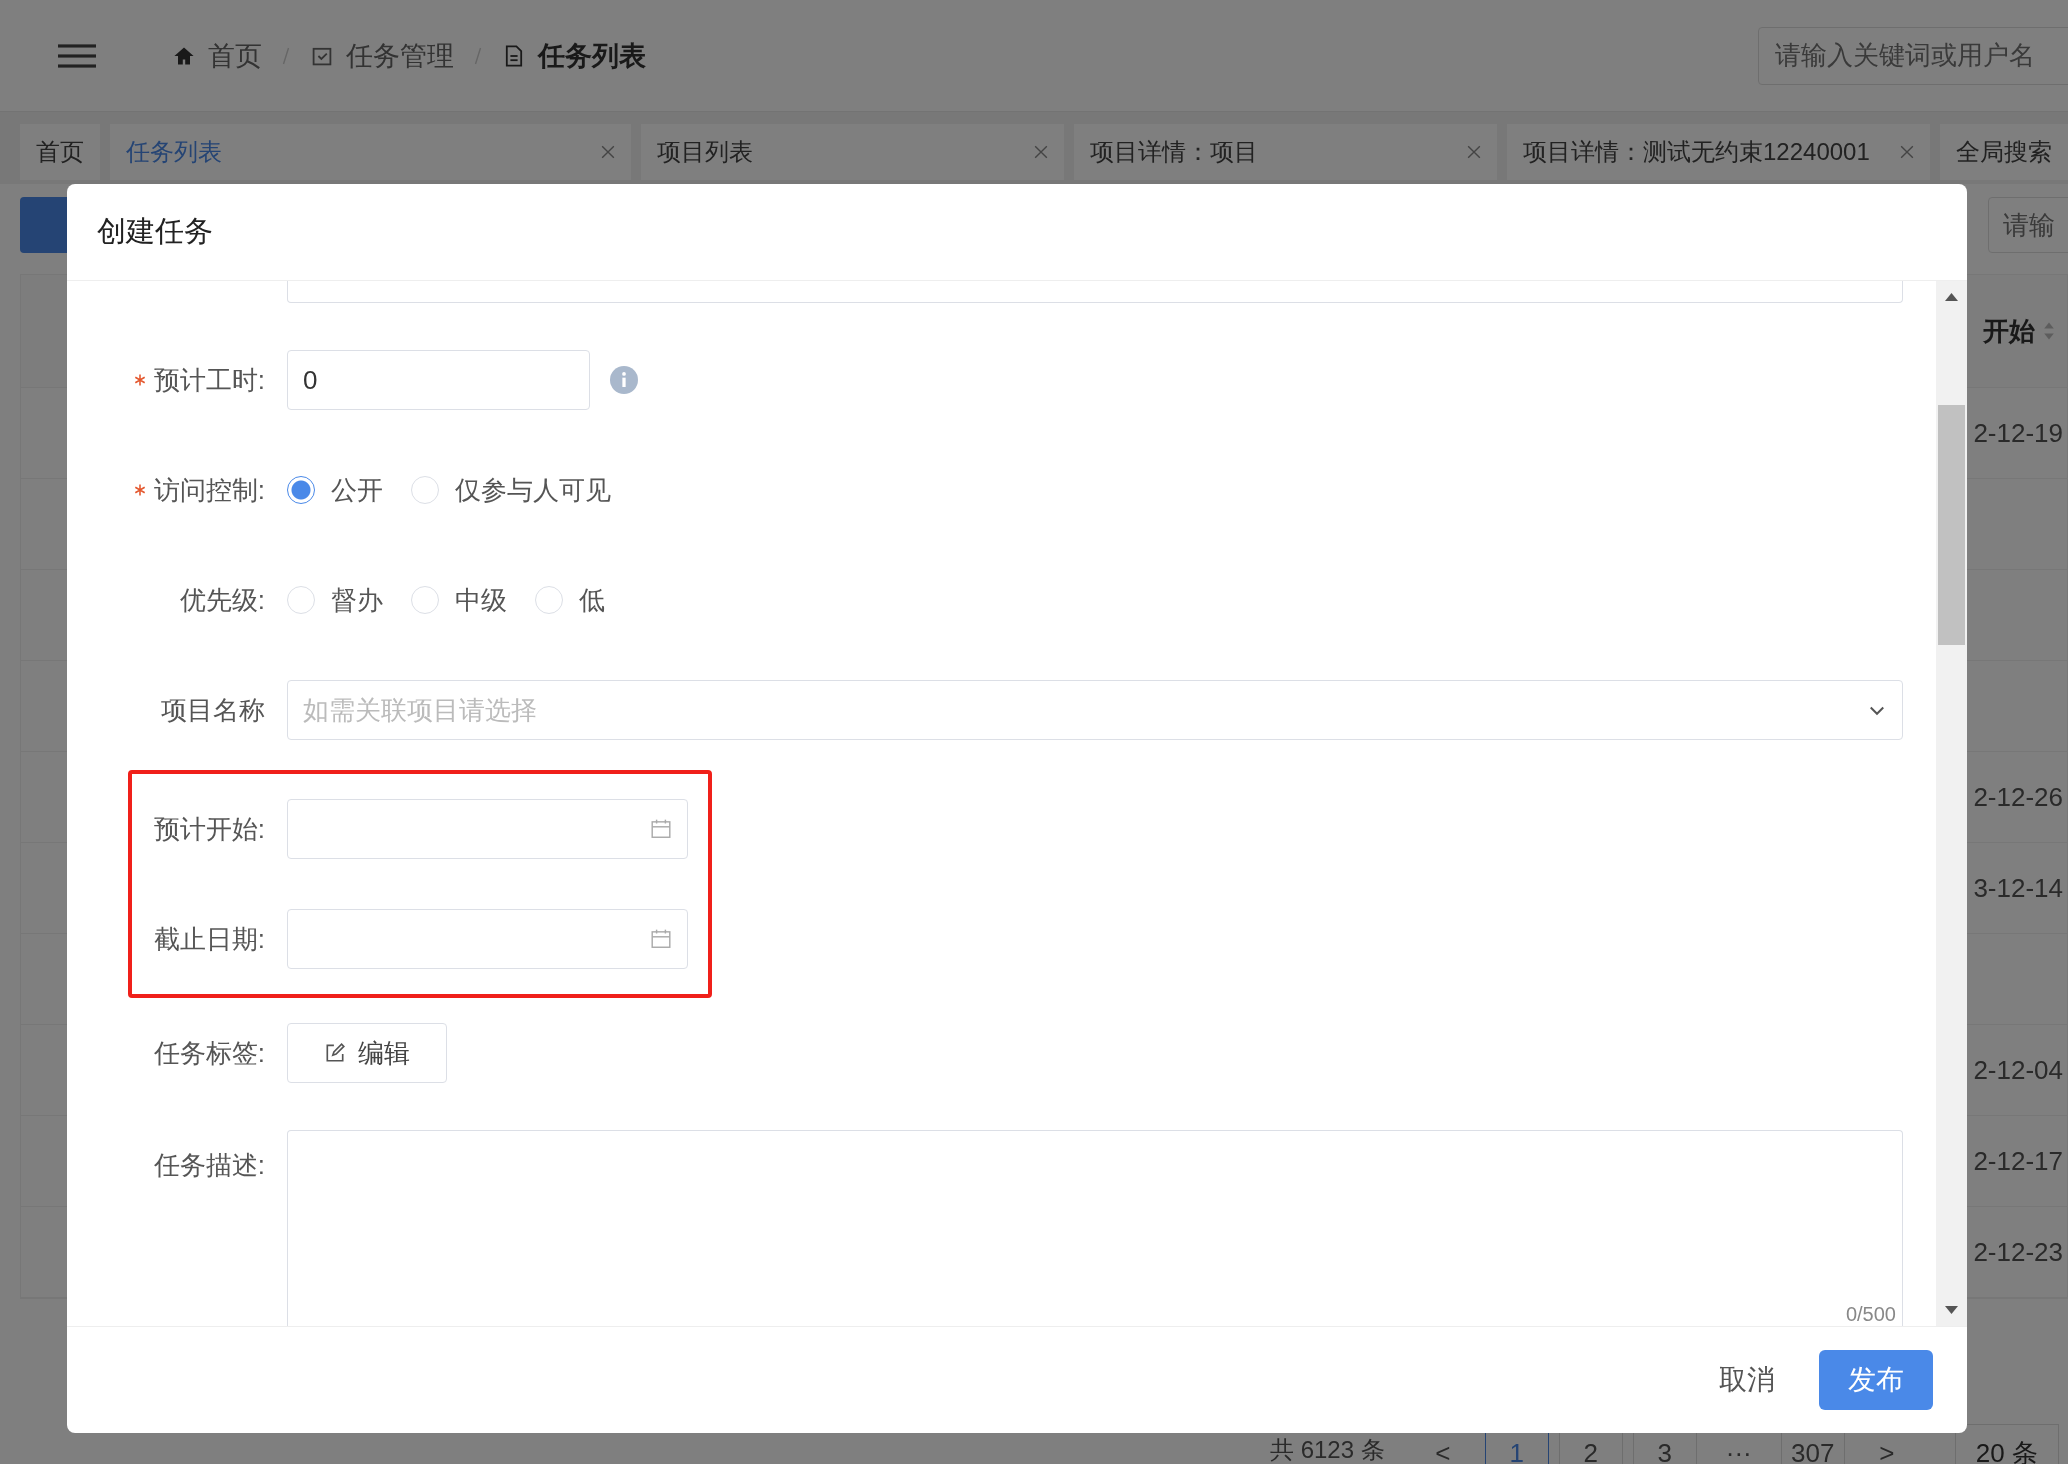 The width and height of the screenshot is (2068, 1464). What do you see at coordinates (2009, 331) in the screenshot?
I see `column-header: 开始` at bounding box center [2009, 331].